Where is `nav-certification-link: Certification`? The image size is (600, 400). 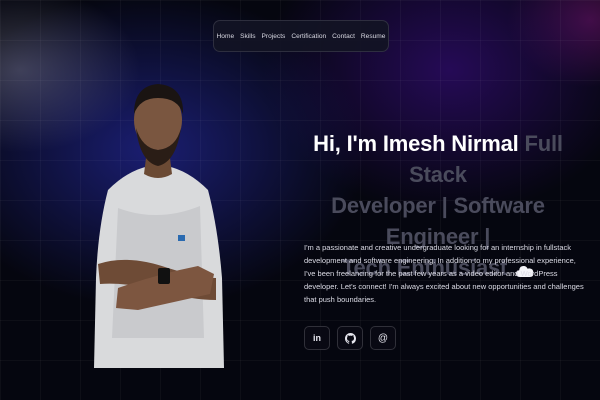 nav-certification-link: Certification is located at coordinates (308, 36).